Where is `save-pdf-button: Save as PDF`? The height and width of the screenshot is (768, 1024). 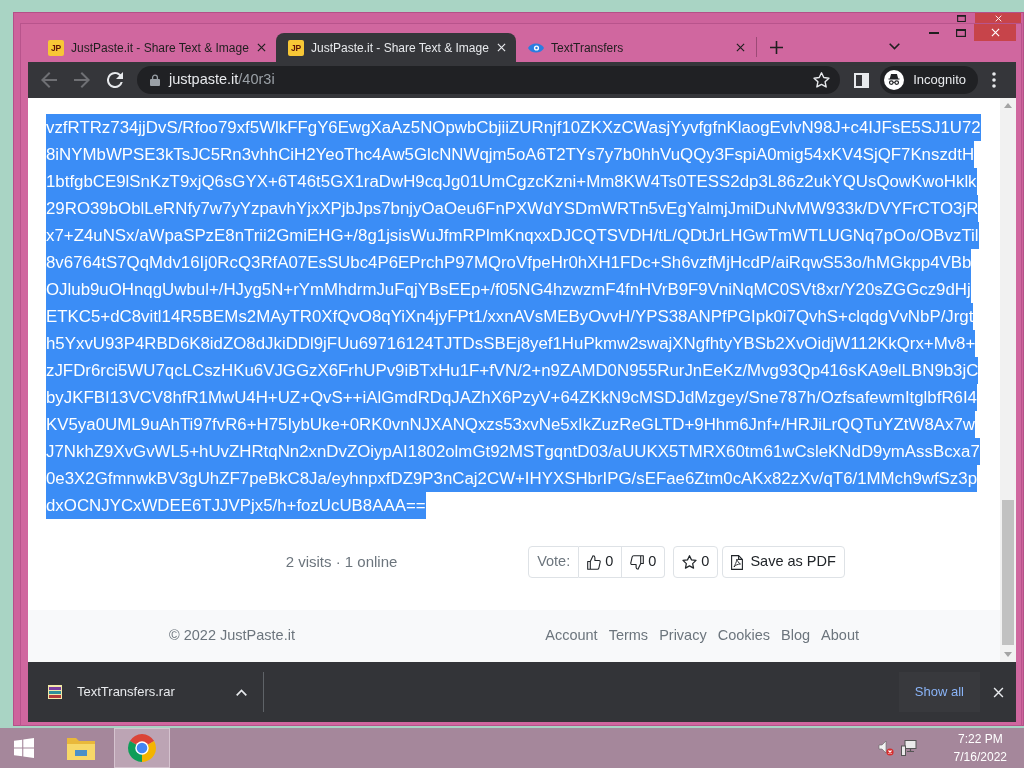
save-pdf-button: Save as PDF is located at coordinates (783, 562).